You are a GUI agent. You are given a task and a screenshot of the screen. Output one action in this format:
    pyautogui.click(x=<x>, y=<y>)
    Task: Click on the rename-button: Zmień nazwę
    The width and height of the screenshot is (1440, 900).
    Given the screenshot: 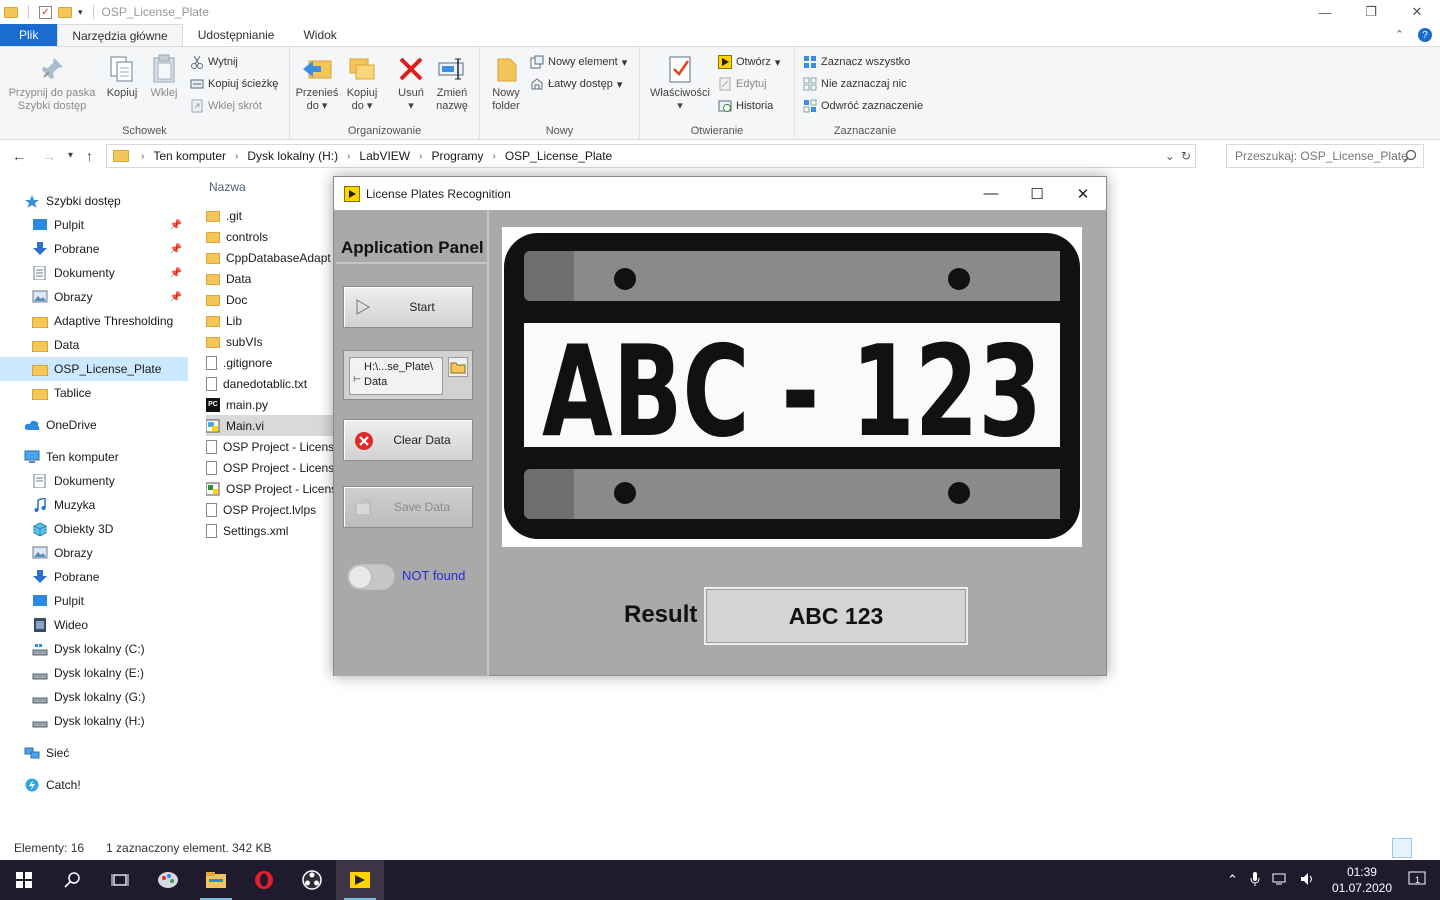 What is the action you would take?
    pyautogui.click(x=452, y=83)
    